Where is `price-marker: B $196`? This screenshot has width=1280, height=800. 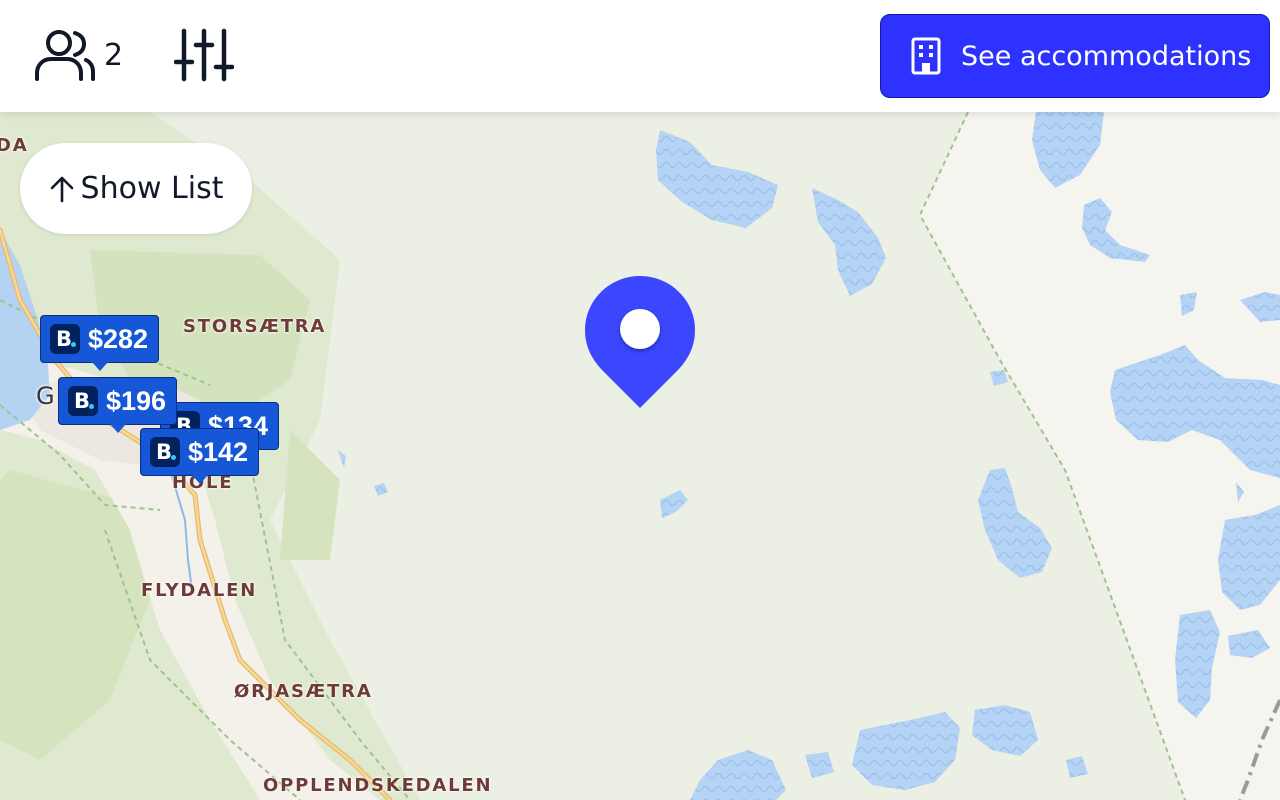 price-marker: B $196 is located at coordinates (118, 405).